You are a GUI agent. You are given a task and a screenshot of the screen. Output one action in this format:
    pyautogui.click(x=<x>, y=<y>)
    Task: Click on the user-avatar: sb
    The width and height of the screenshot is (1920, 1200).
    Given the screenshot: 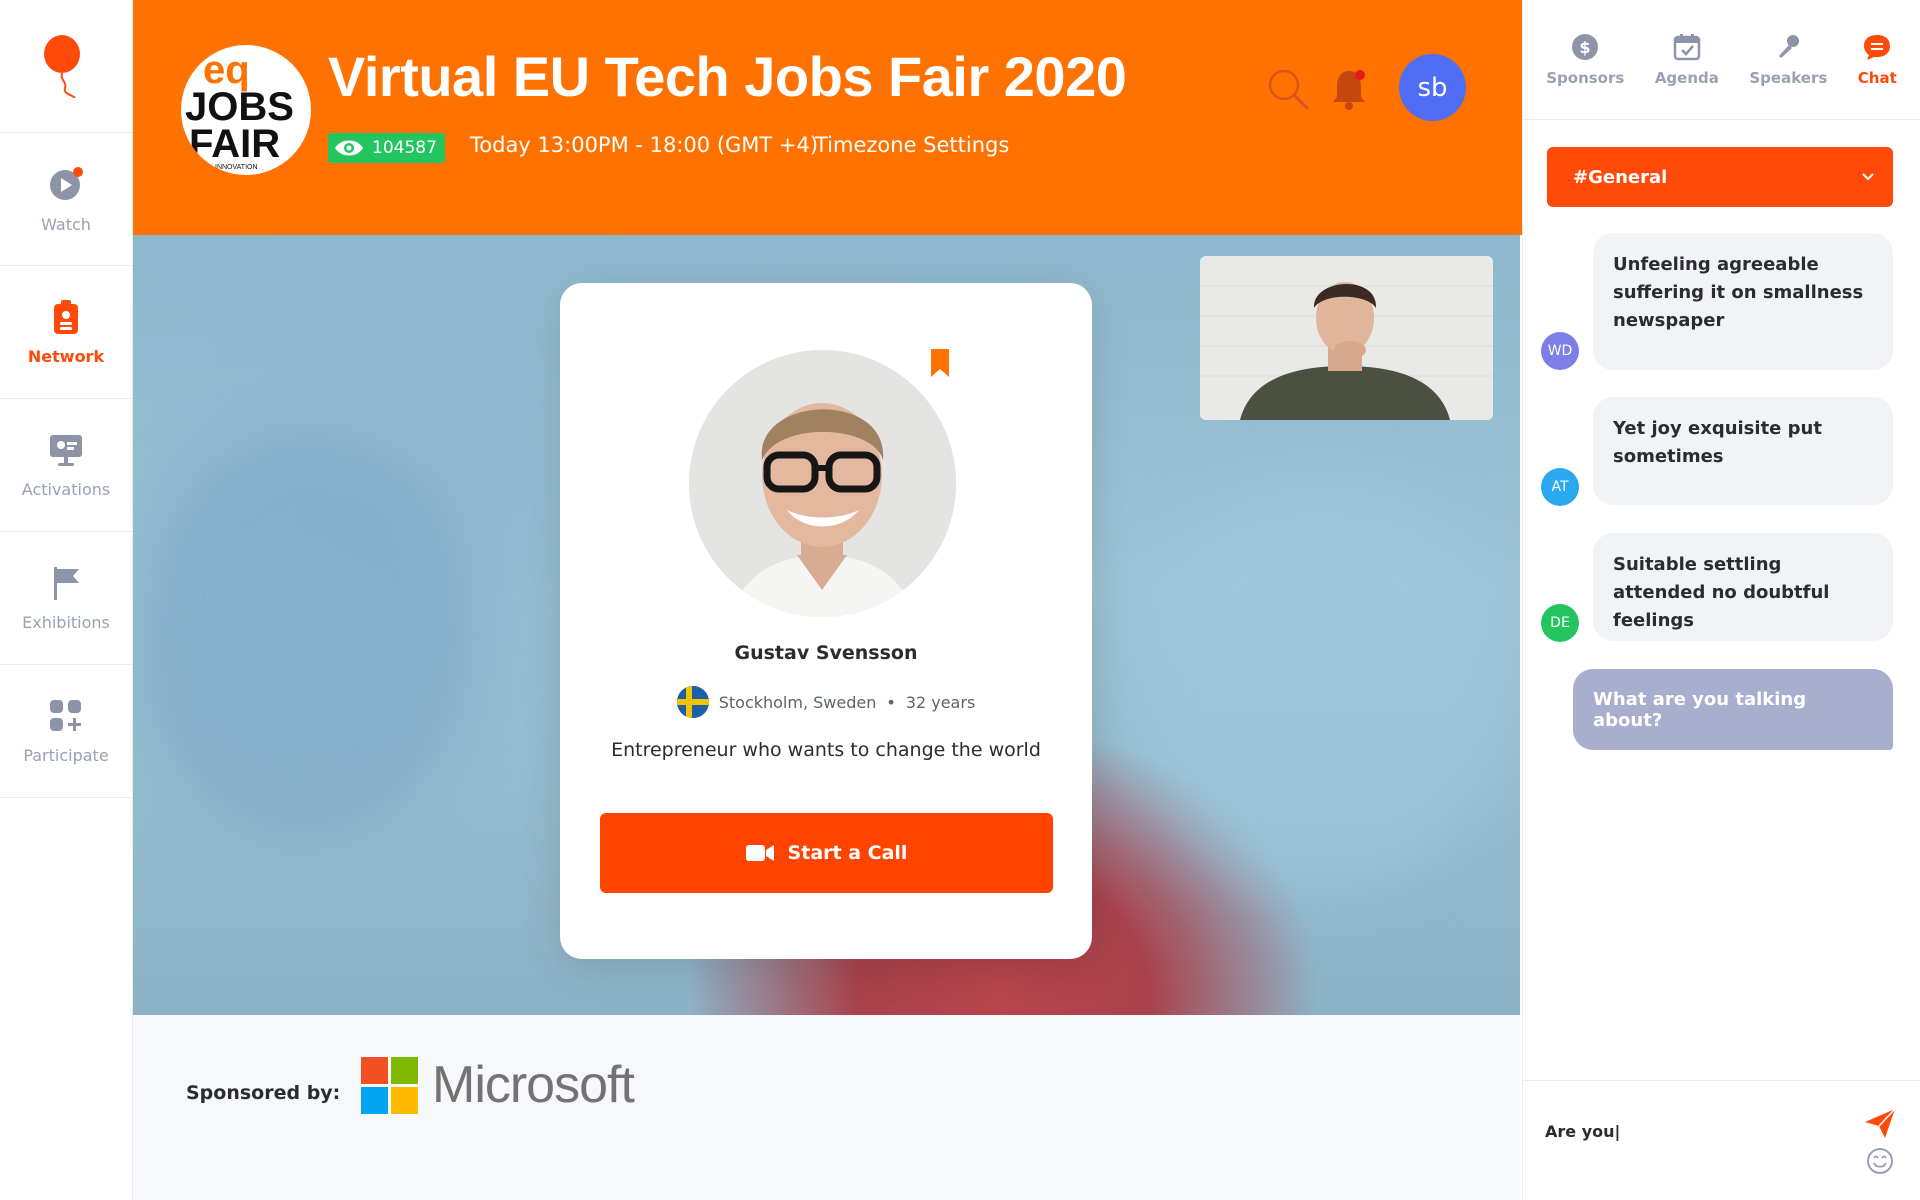 What is the action you would take?
    pyautogui.click(x=1432, y=87)
    